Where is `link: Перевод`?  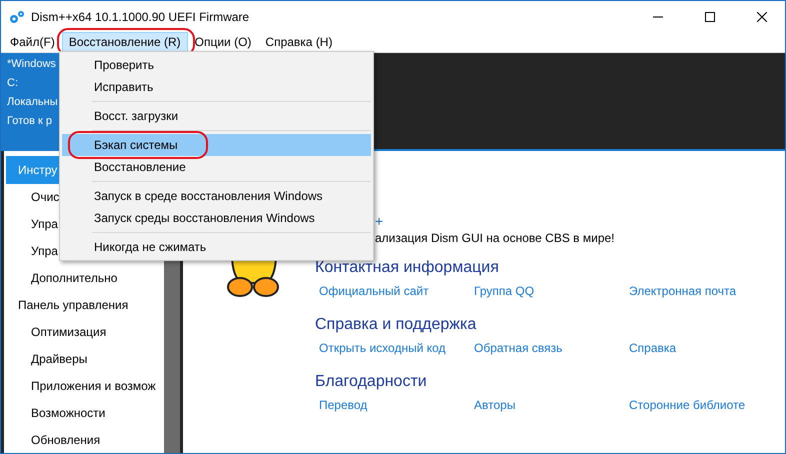 link: Перевод is located at coordinates (396, 405).